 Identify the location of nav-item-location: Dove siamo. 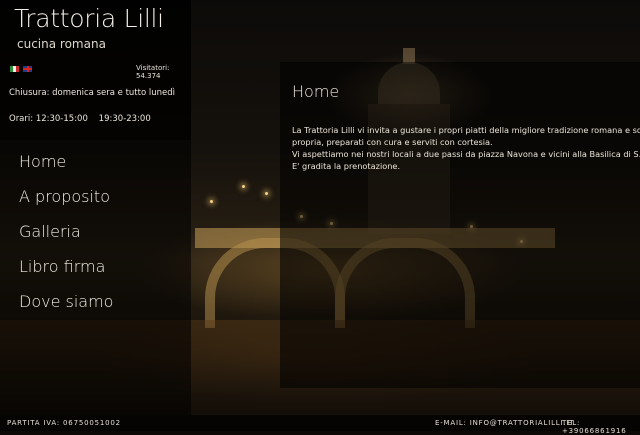
(66, 307).